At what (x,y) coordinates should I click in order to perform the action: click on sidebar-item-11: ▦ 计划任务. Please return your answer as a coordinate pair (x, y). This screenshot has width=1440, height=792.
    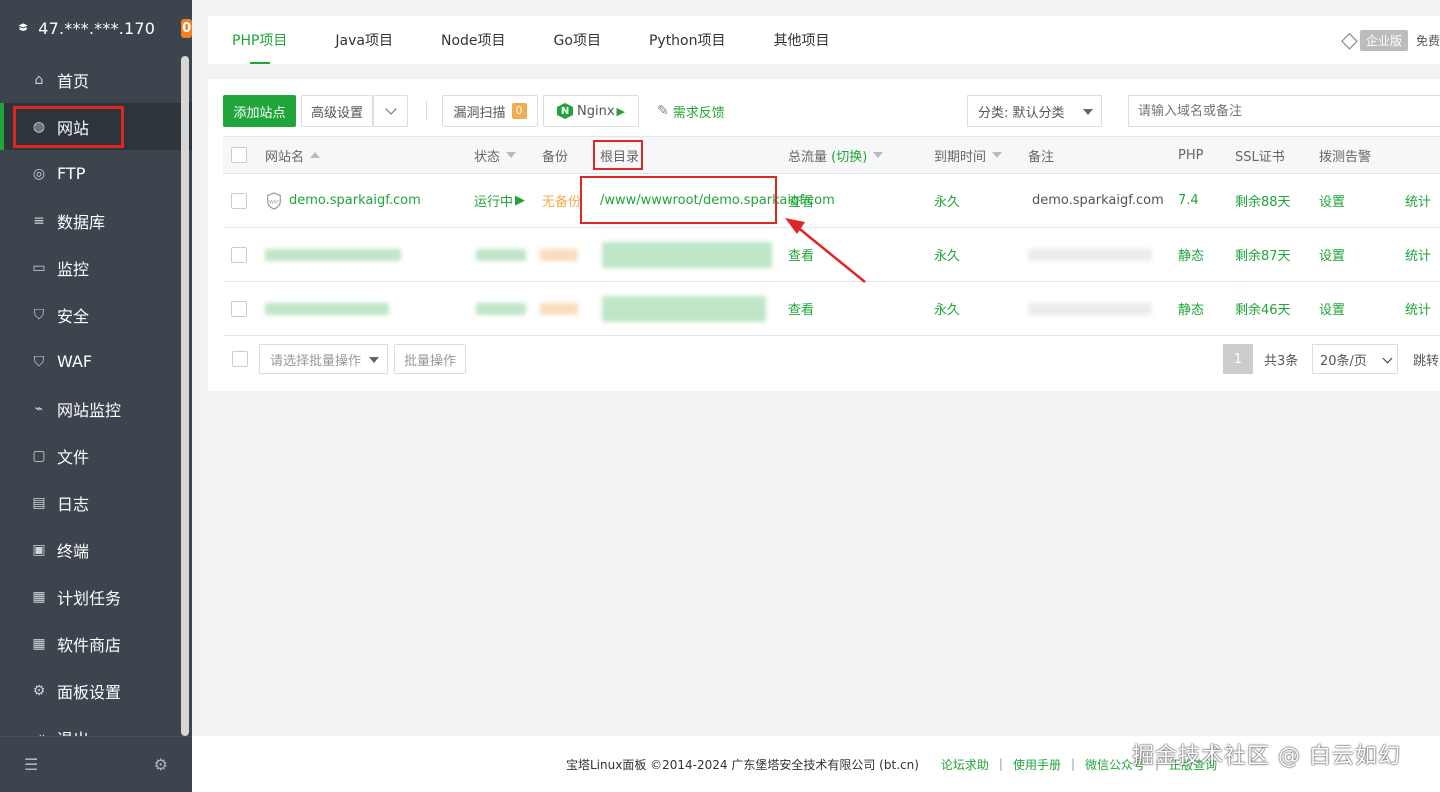
    Looking at the image, I should click on (96, 596).